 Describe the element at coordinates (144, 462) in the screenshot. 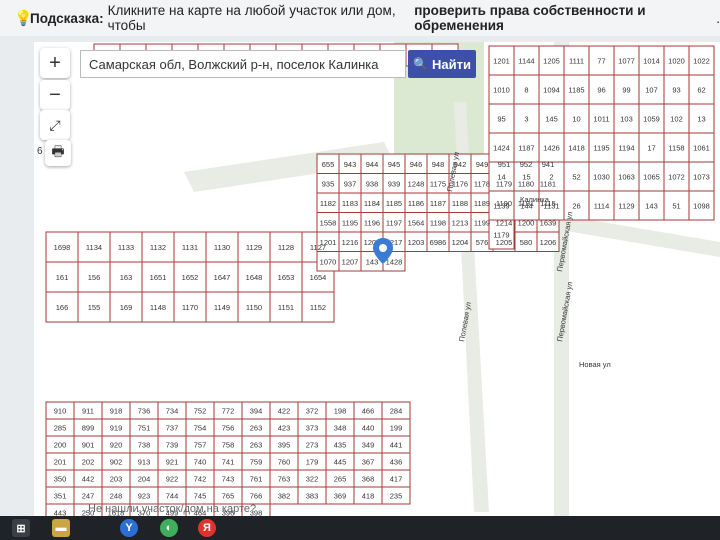

I see `plot-number: 913` at that location.